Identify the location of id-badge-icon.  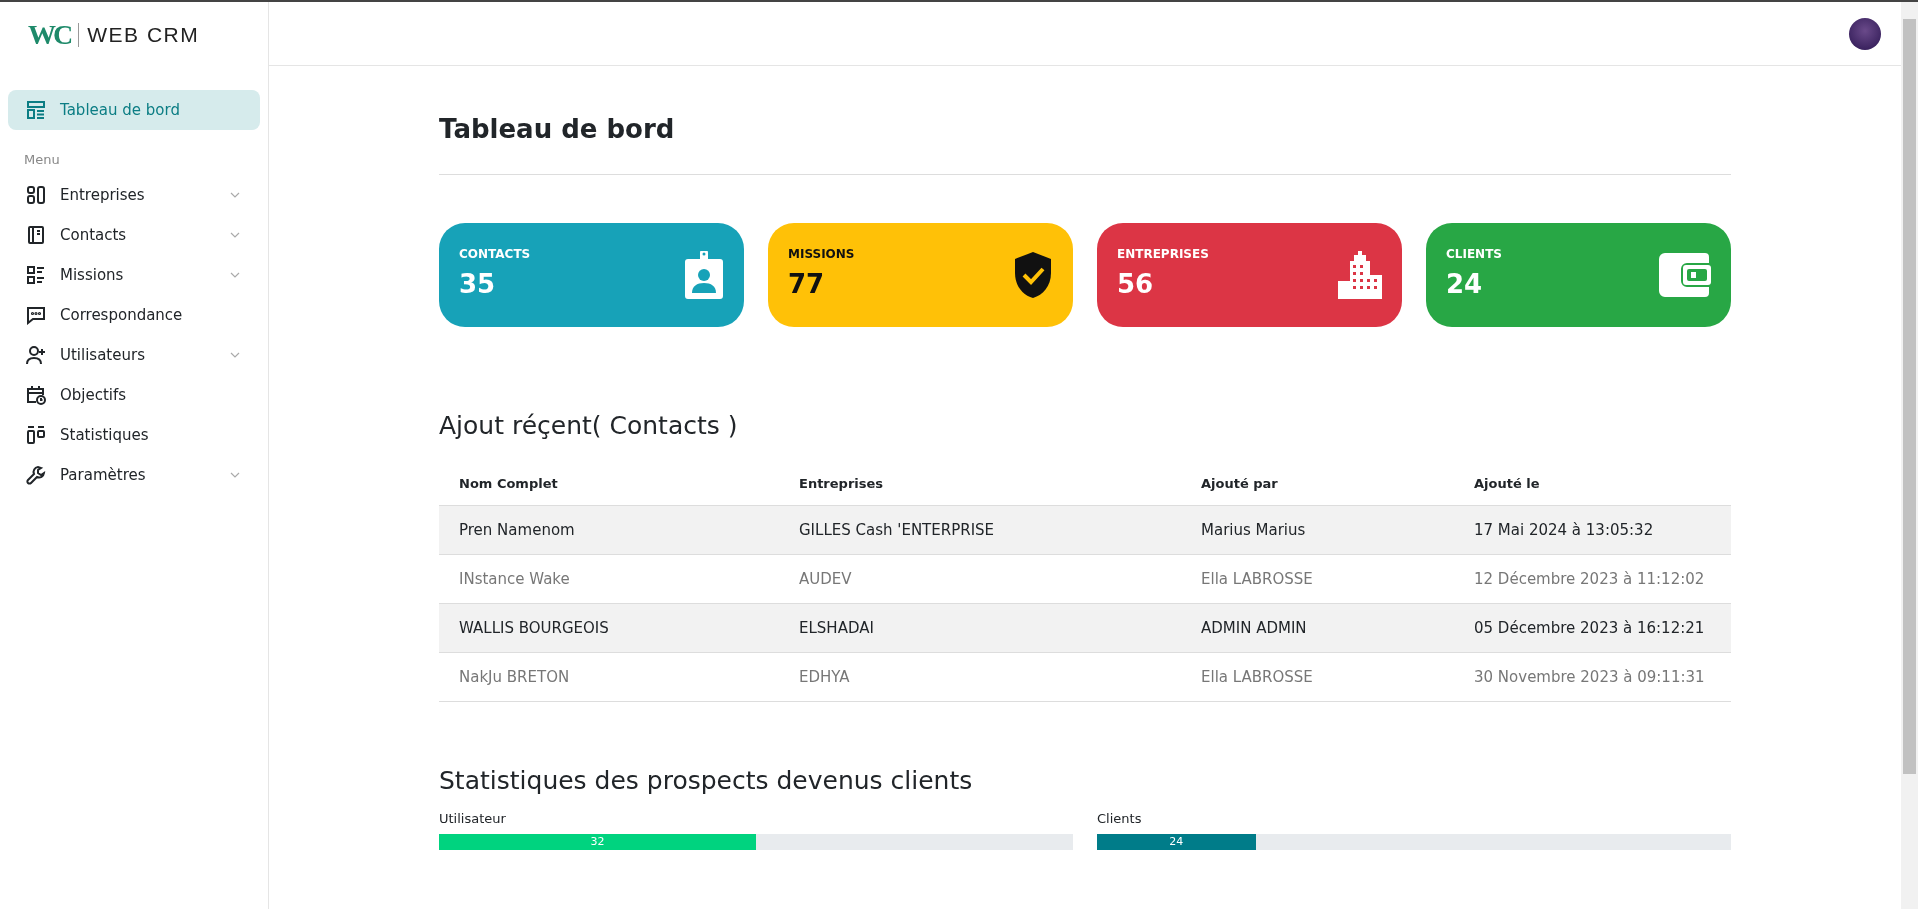
(704, 275).